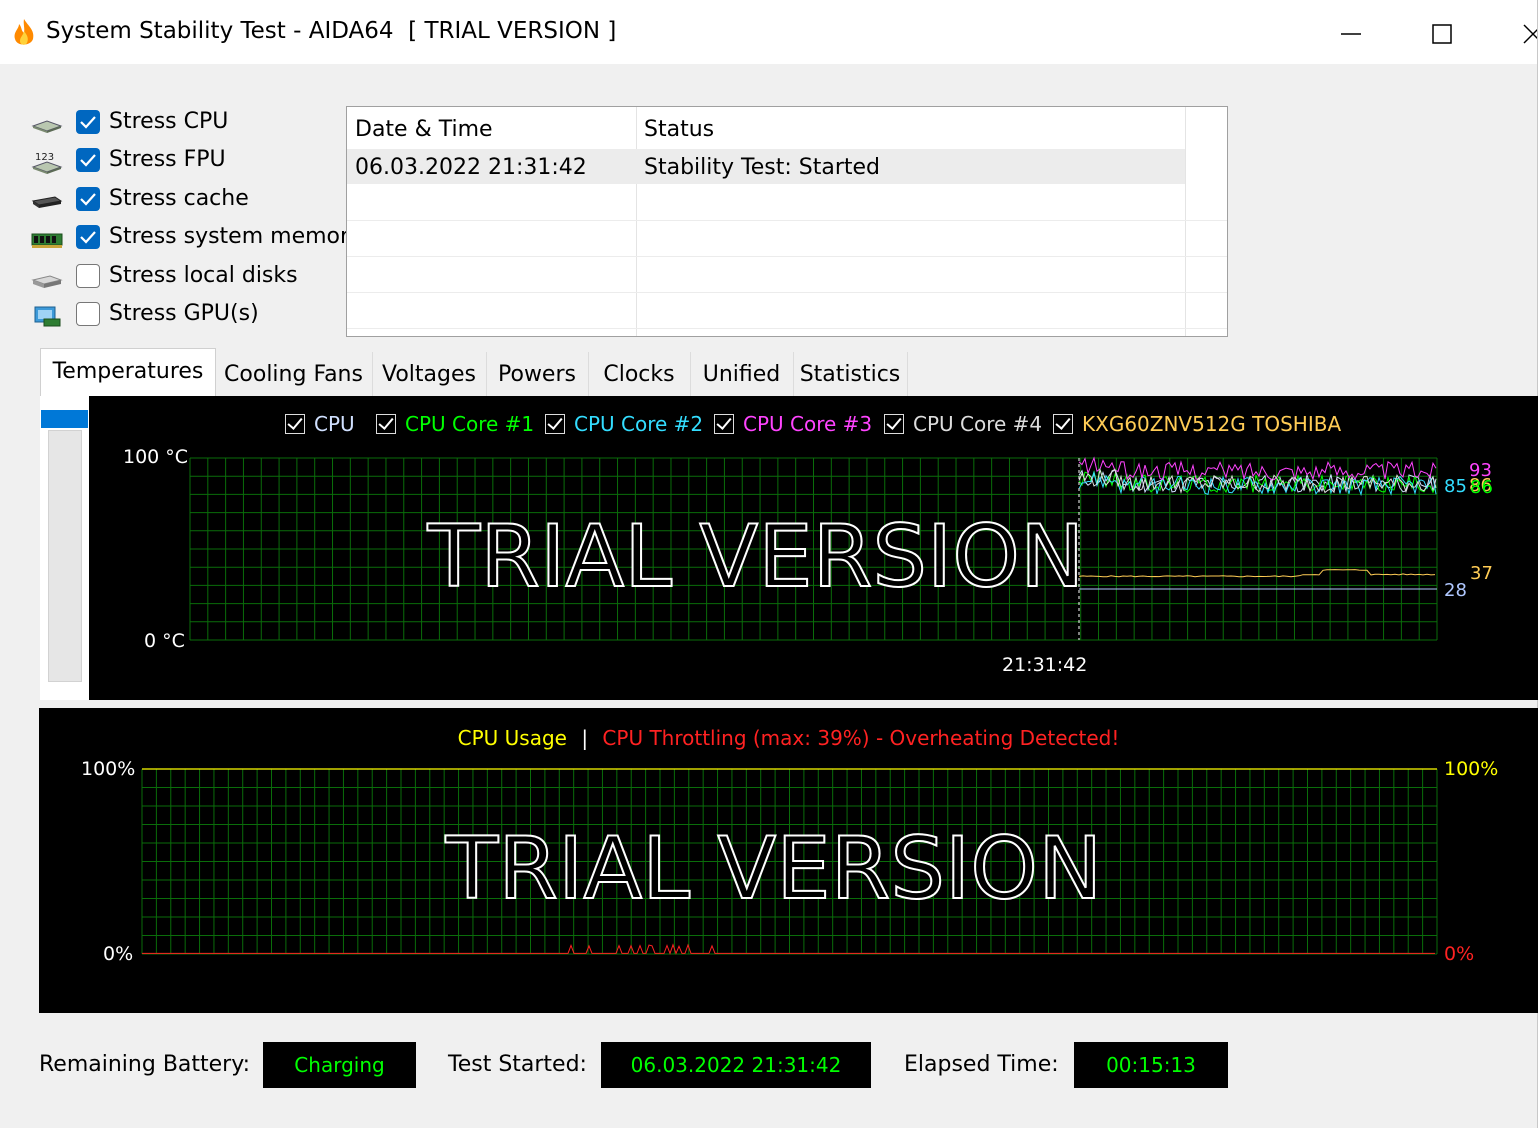 The height and width of the screenshot is (1128, 1538). I want to click on tab-temperatures: Temperatures, so click(128, 373).